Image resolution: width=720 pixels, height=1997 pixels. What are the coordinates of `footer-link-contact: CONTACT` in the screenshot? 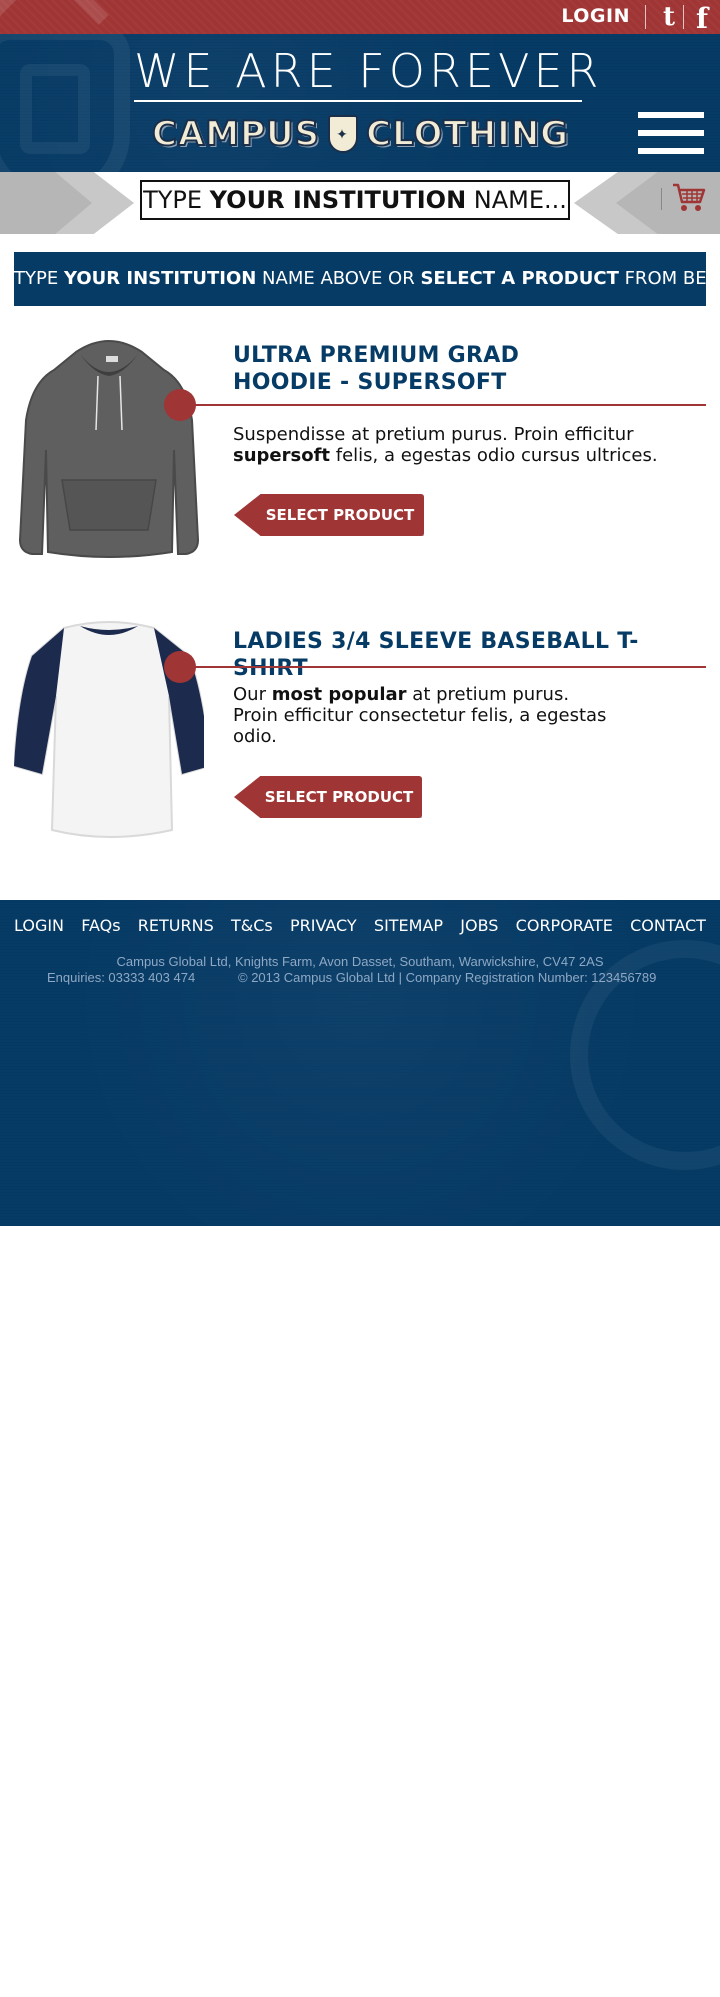 It's located at (668, 925).